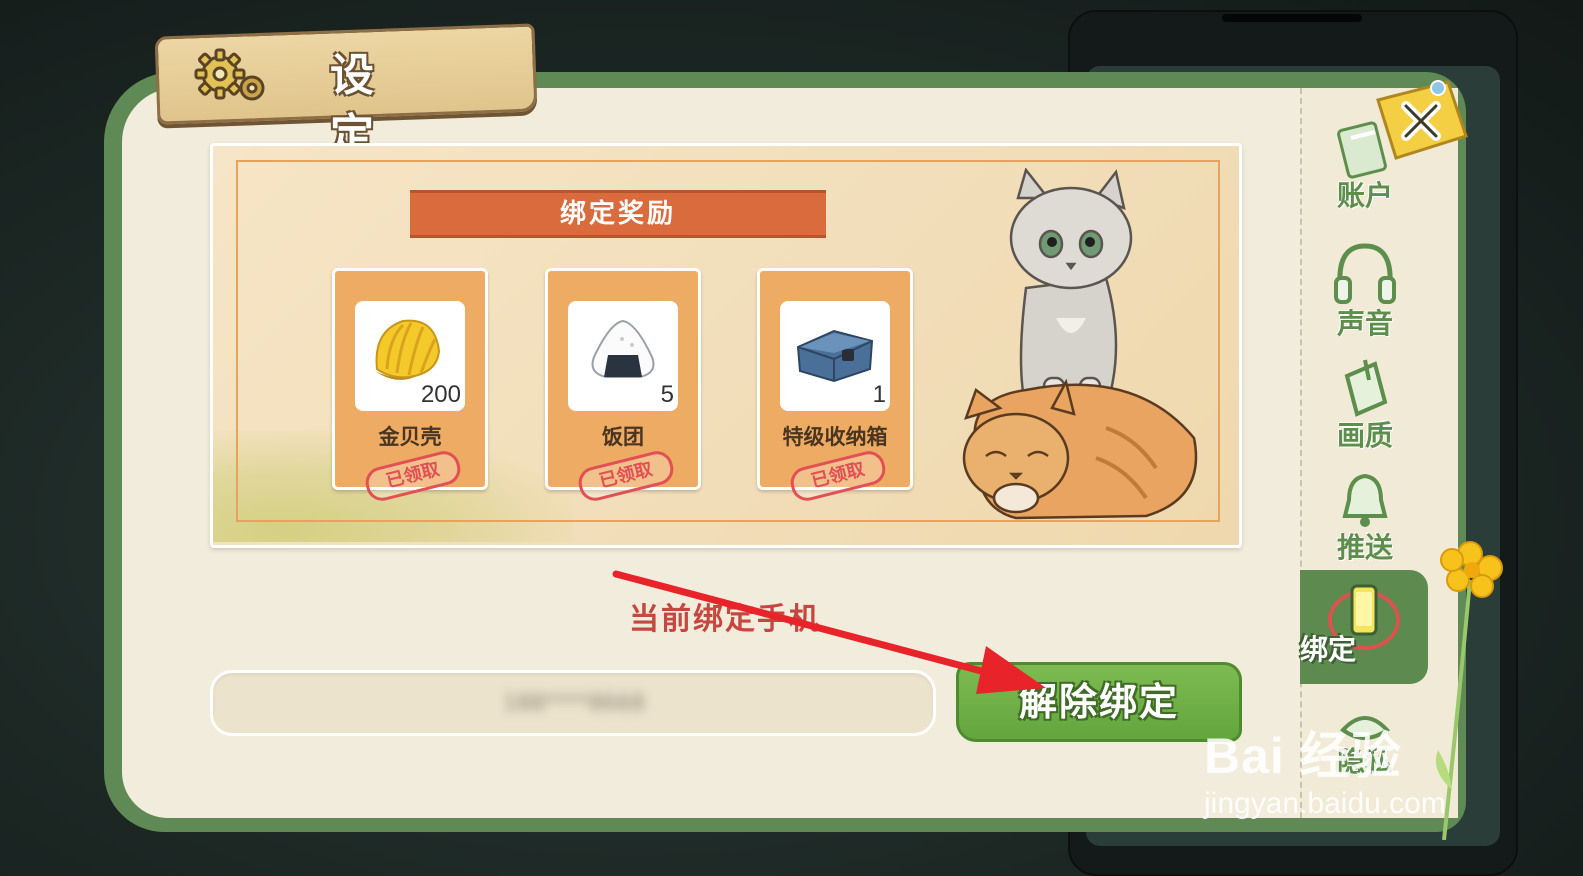 The width and height of the screenshot is (1583, 876). What do you see at coordinates (1364, 435) in the screenshot?
I see `tab-label: 画质` at bounding box center [1364, 435].